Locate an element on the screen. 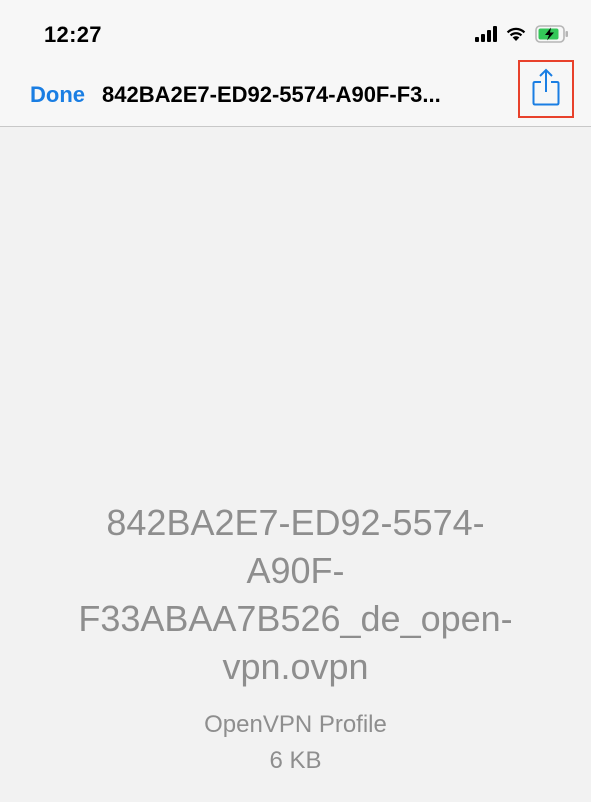 The width and height of the screenshot is (591, 802). cellular-signal-icon is located at coordinates (486, 36).